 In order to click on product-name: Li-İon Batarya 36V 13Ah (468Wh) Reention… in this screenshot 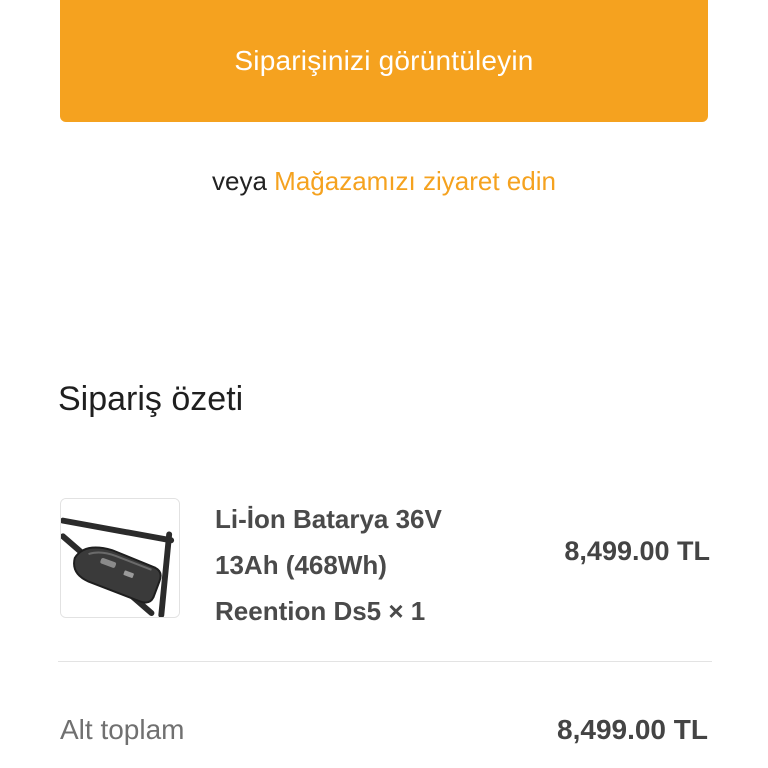, I will do `click(365, 565)`.